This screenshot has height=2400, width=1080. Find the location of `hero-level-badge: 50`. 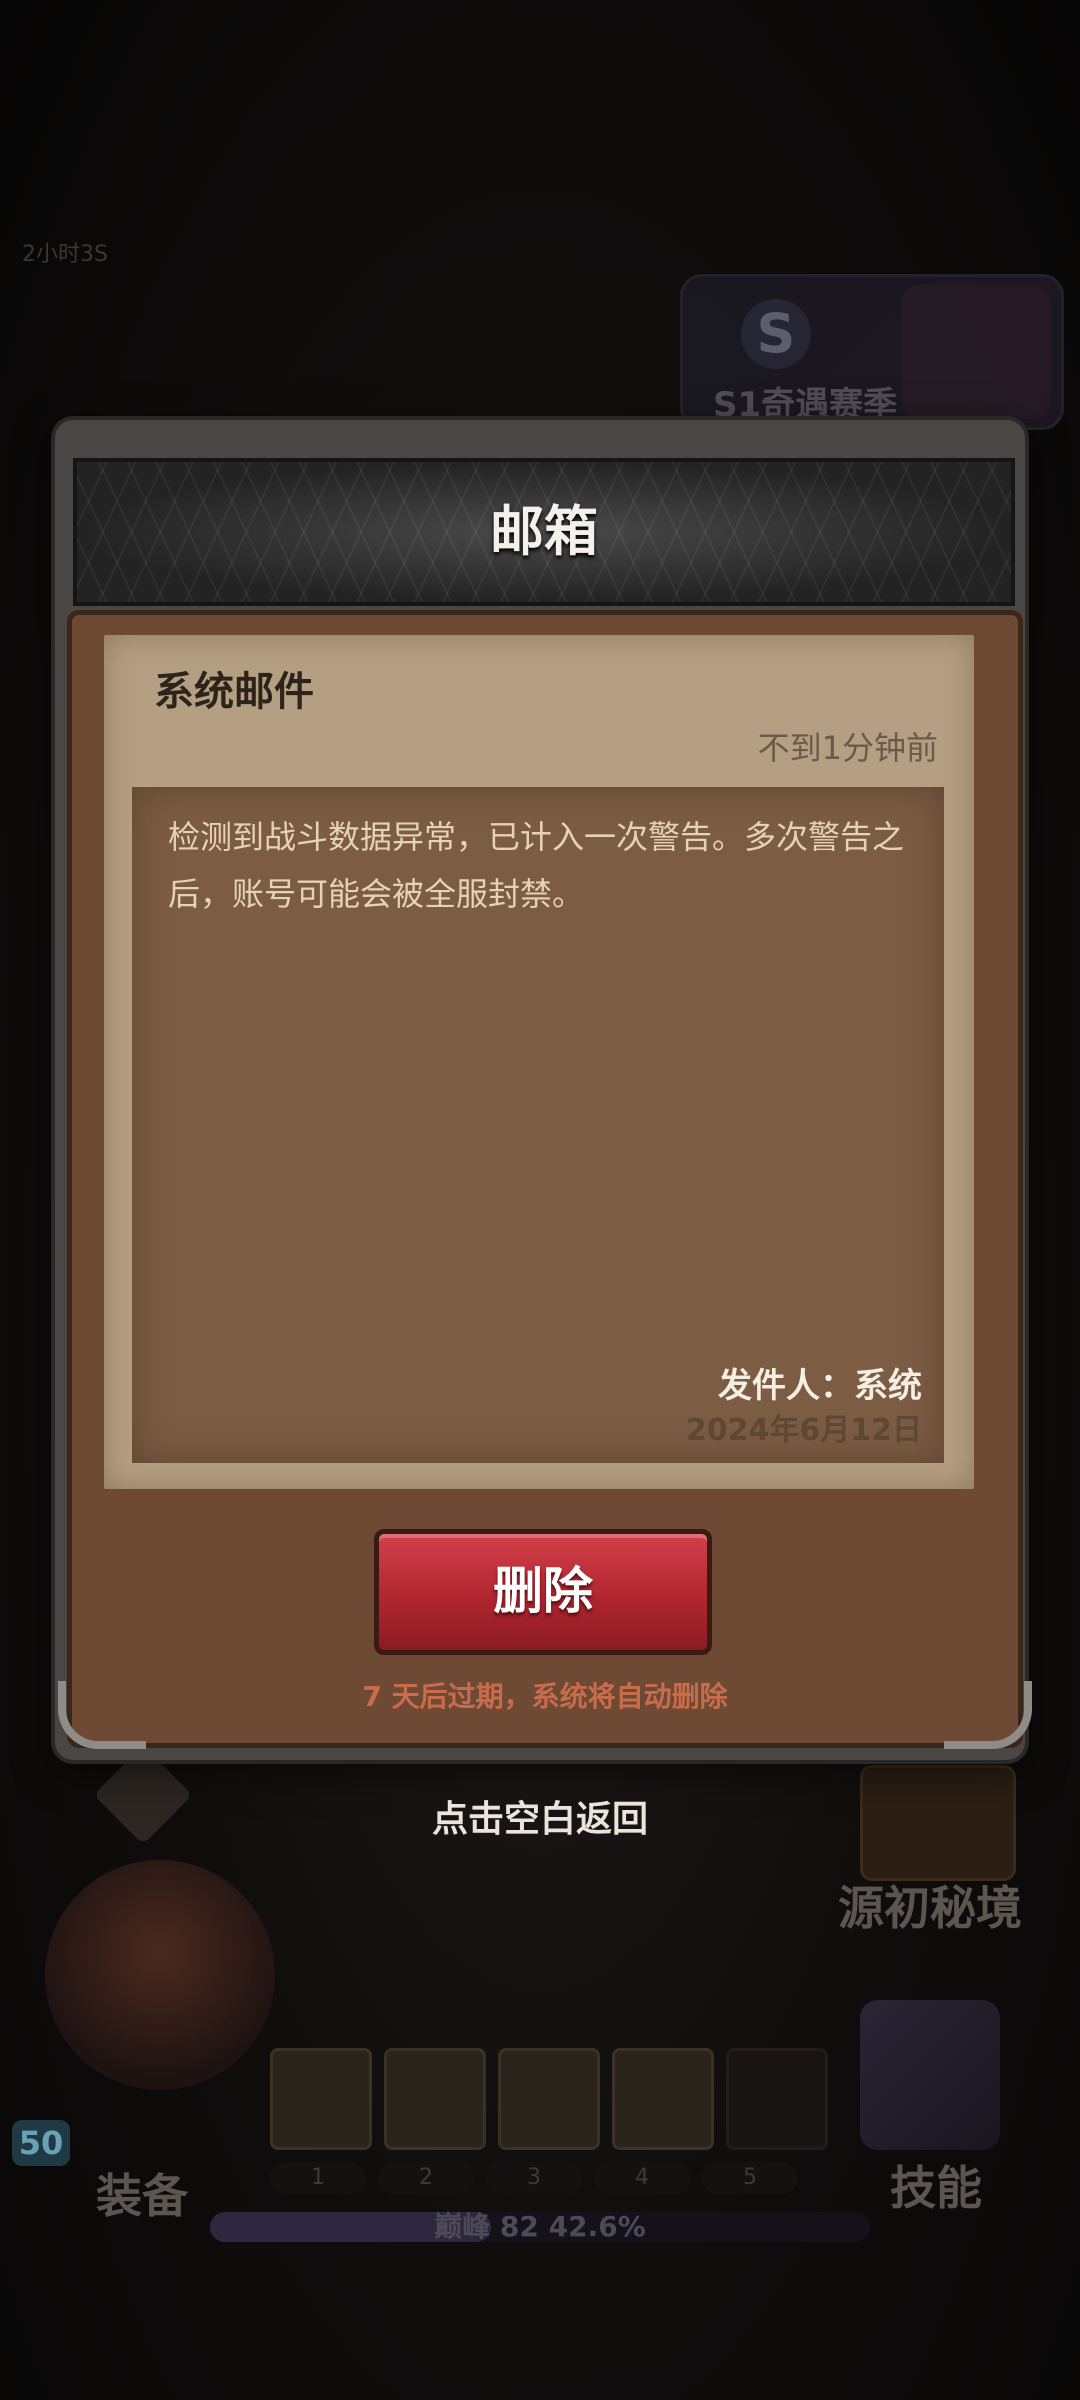

hero-level-badge: 50 is located at coordinates (41, 2143).